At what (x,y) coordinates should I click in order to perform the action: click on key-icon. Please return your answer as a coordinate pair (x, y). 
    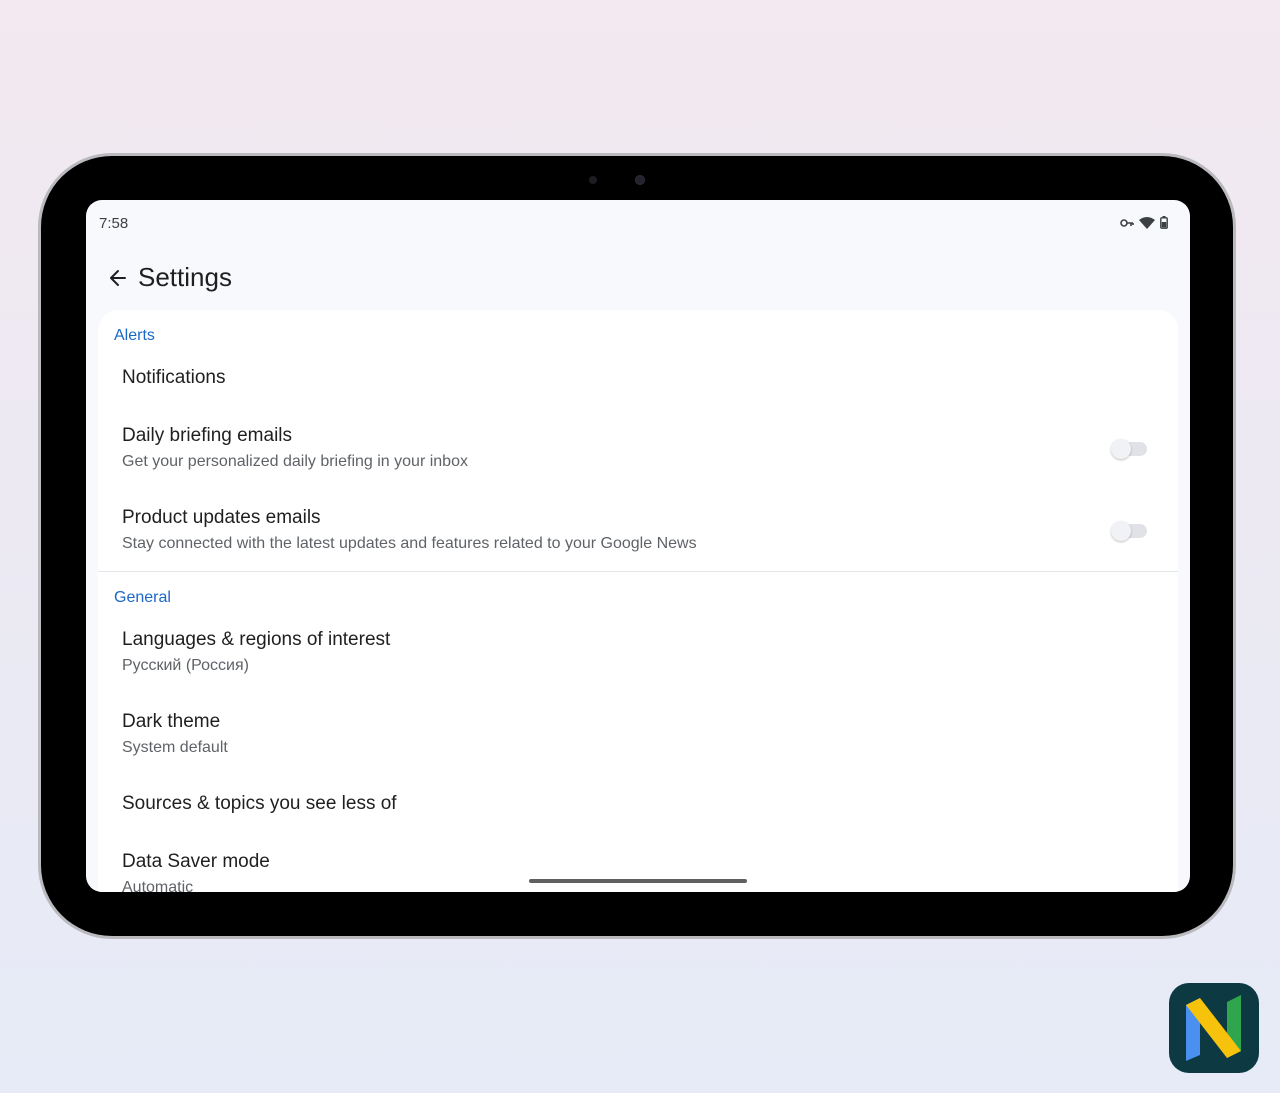
    Looking at the image, I should click on (1127, 222).